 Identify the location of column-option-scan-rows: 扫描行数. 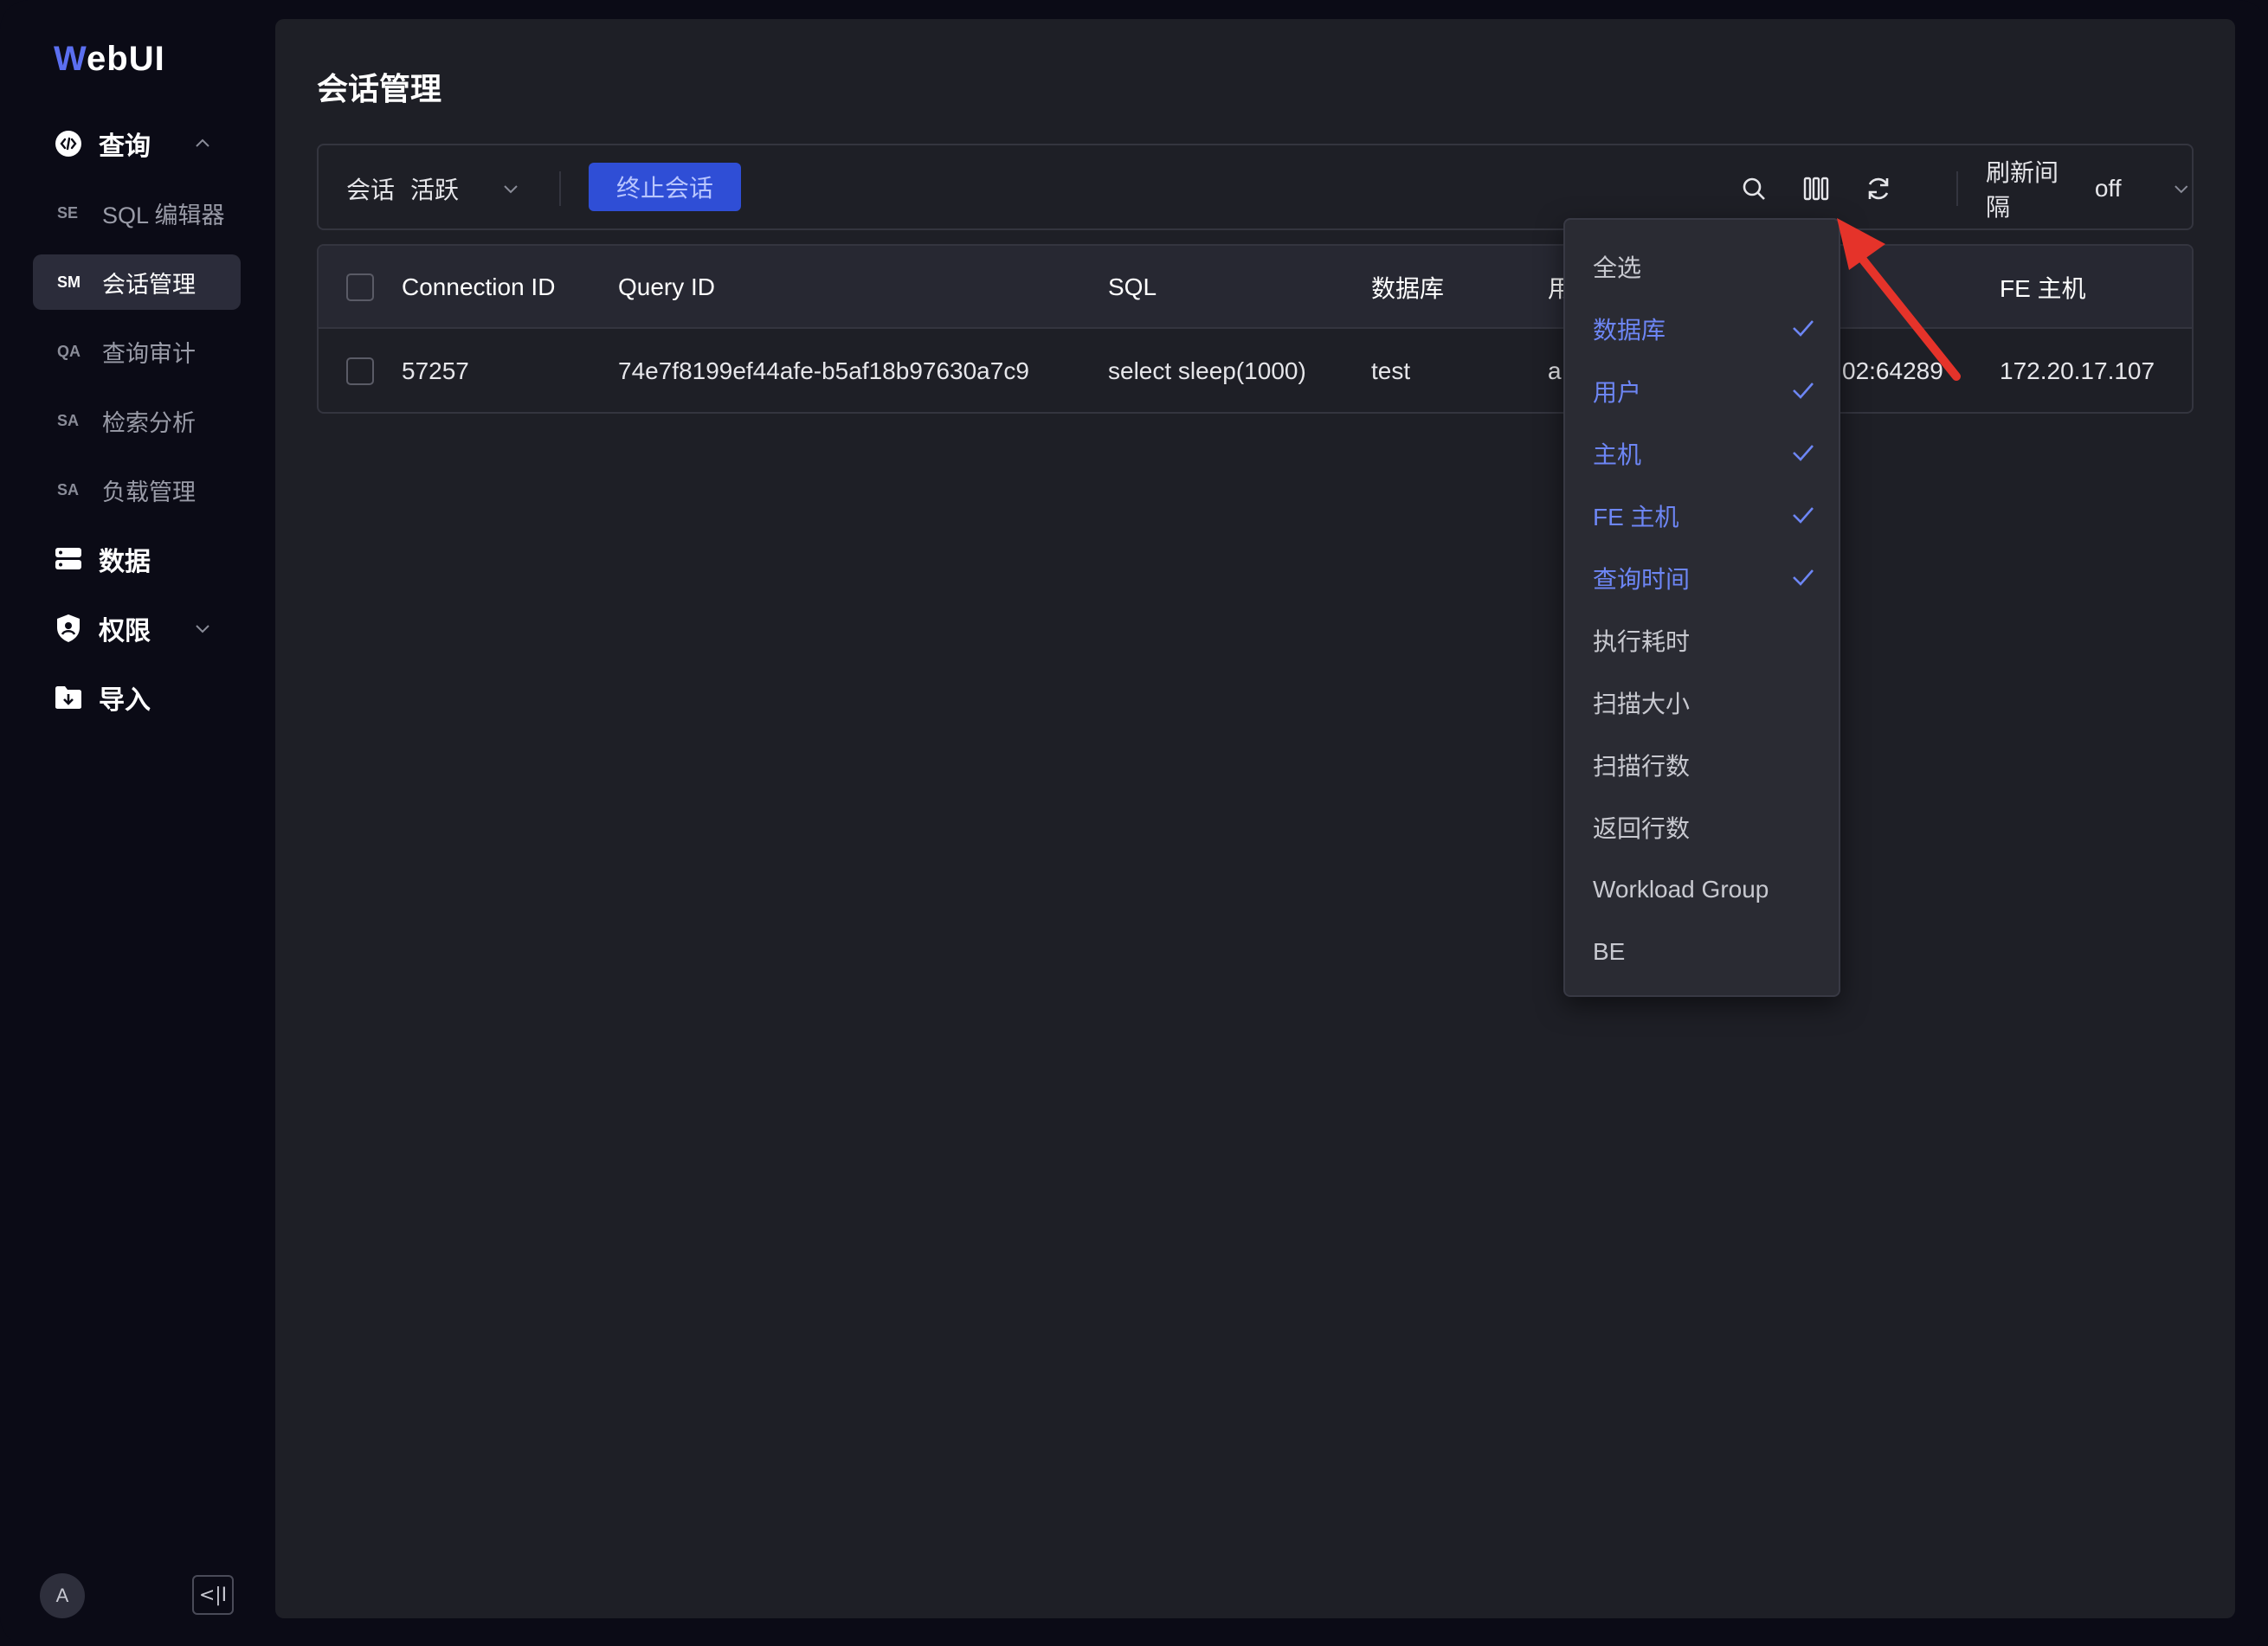
(1710, 765).